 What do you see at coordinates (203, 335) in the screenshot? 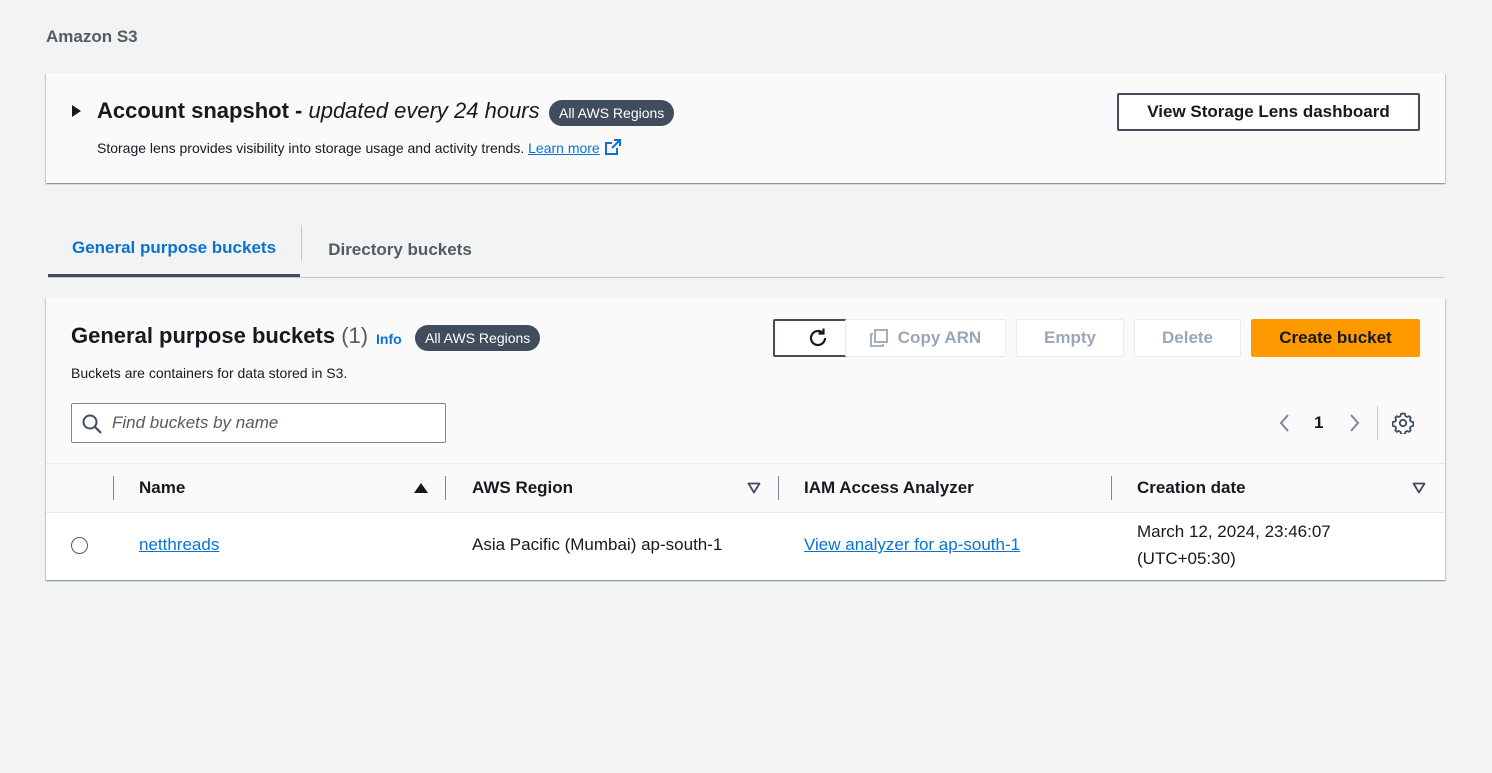
I see `panel-title-text: General purpose buckets` at bounding box center [203, 335].